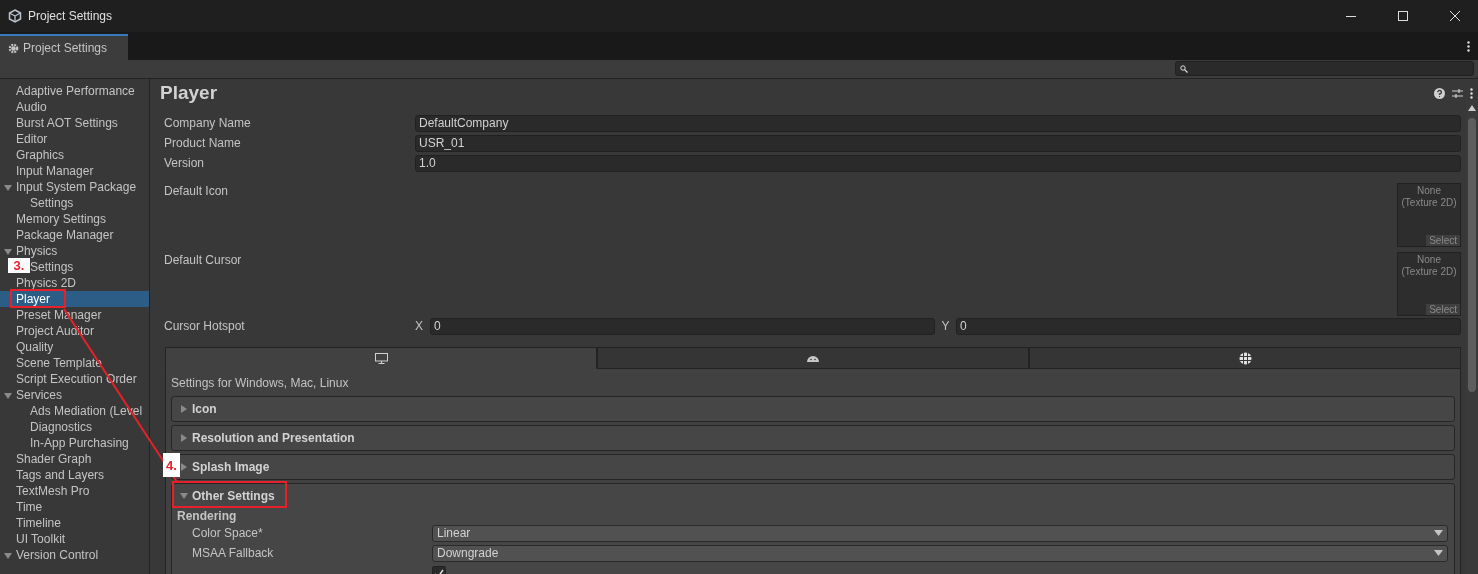 The image size is (1478, 574). Describe the element at coordinates (1472, 108) in the screenshot. I see `scroll-up-icon` at that location.